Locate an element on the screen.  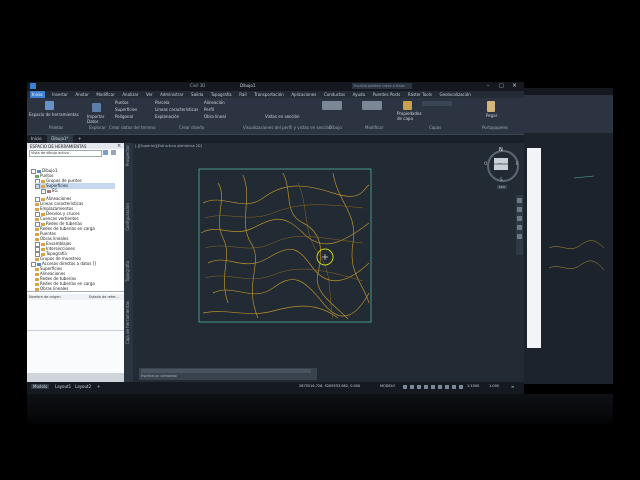
toolspace-view-dropdown: Vista de dibujo activo is located at coordinates (65, 153).